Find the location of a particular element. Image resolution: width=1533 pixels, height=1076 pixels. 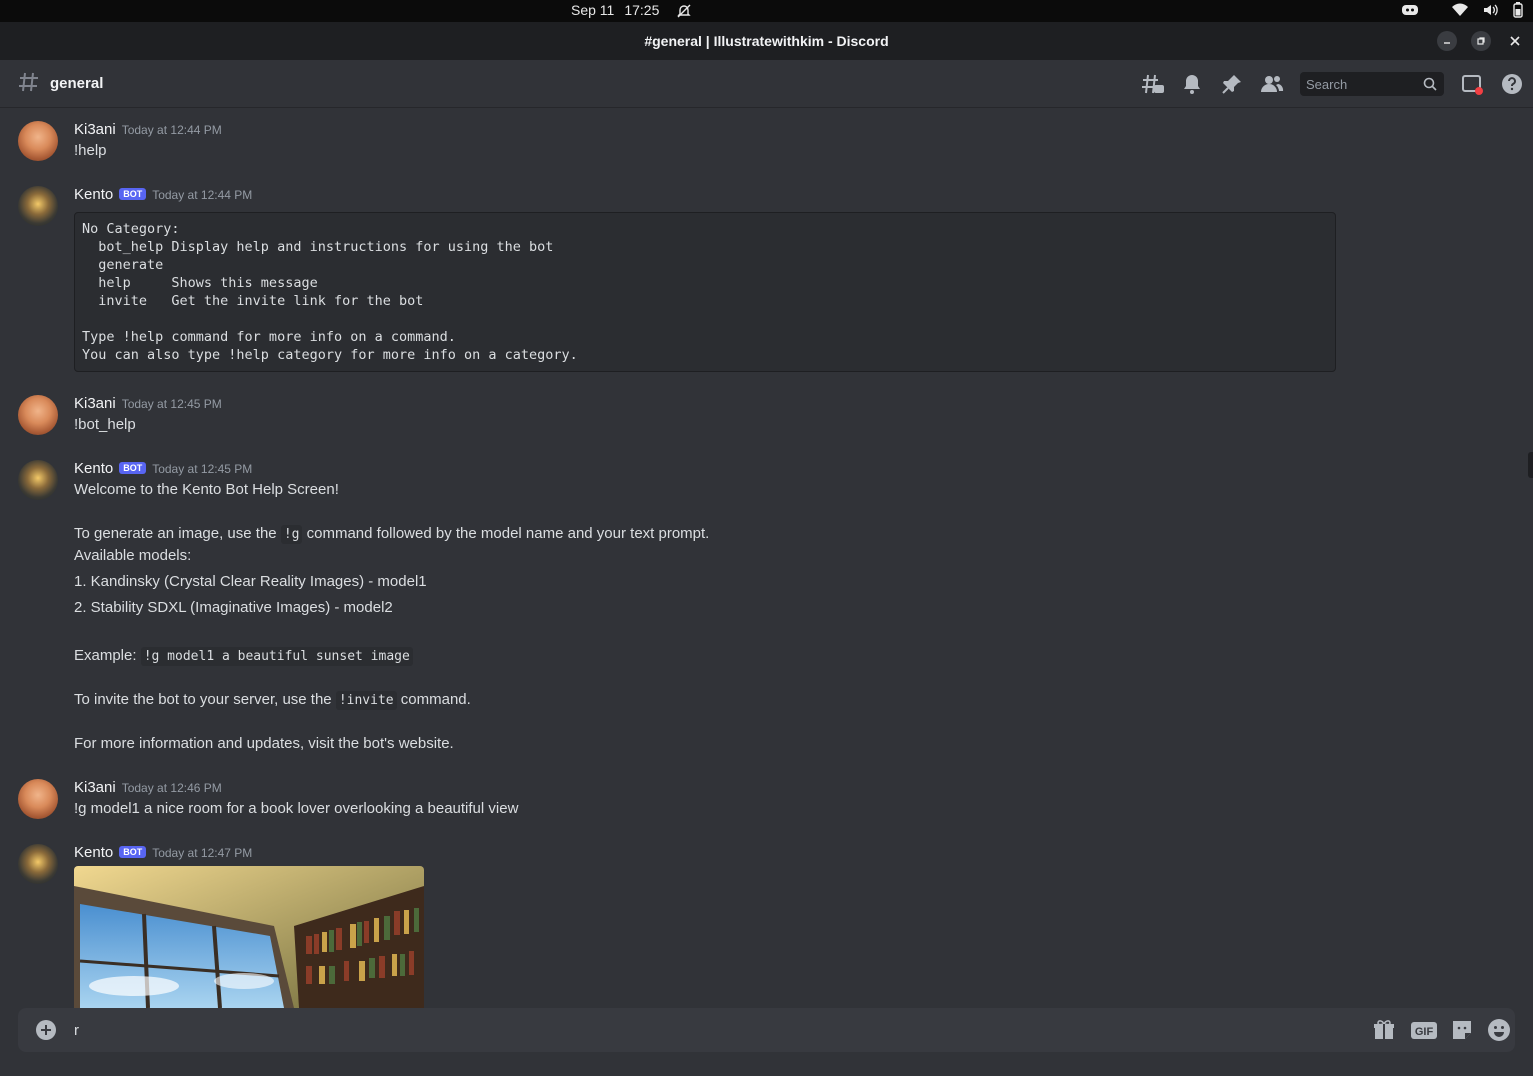

emoji-icon is located at coordinates (1499, 1030).